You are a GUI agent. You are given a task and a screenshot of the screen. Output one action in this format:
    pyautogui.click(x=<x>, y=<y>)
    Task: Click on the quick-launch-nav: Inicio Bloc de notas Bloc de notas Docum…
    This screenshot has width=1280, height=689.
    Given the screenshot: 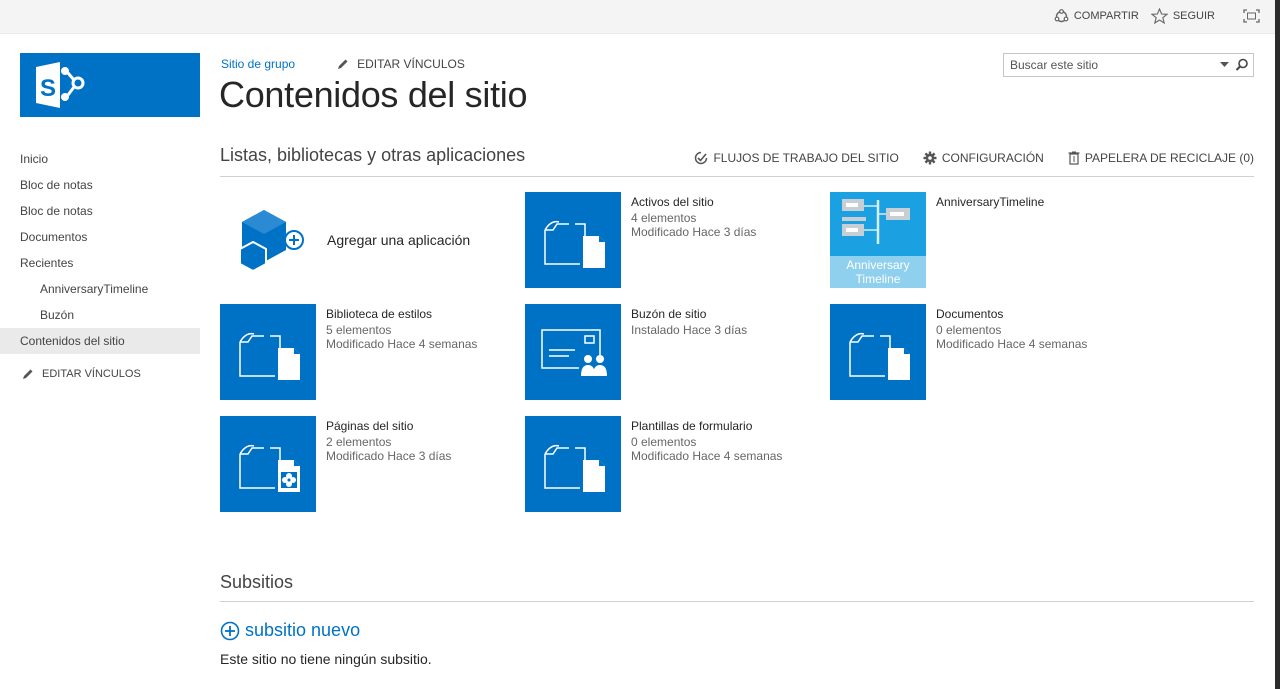 What is the action you would take?
    pyautogui.click(x=100, y=263)
    